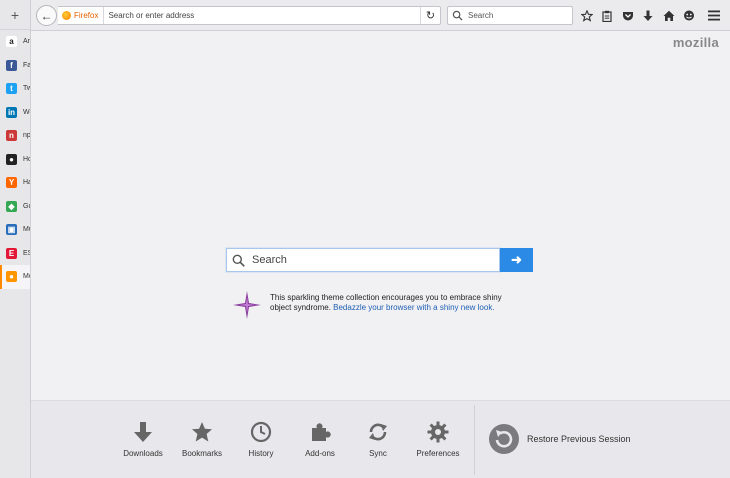 The width and height of the screenshot is (730, 478). Describe the element at coordinates (269, 260) in the screenshot. I see `page-search-placeholder: Search` at that location.